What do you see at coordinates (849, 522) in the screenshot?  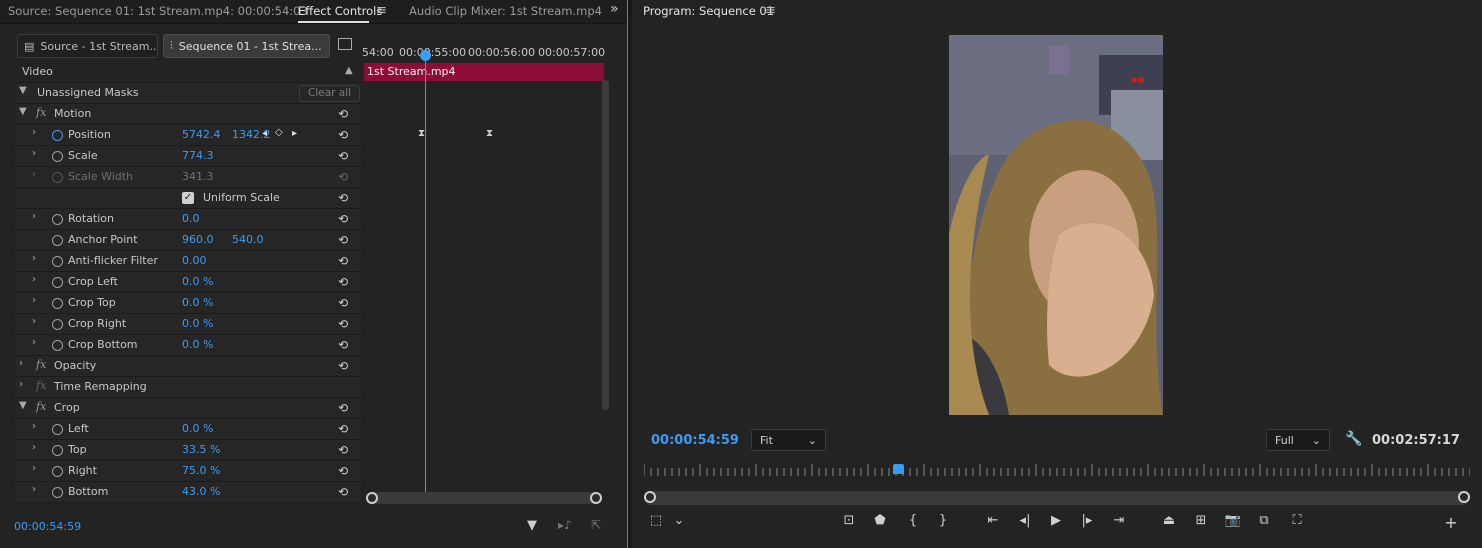 I see `insert-frame-icon: ⊡` at bounding box center [849, 522].